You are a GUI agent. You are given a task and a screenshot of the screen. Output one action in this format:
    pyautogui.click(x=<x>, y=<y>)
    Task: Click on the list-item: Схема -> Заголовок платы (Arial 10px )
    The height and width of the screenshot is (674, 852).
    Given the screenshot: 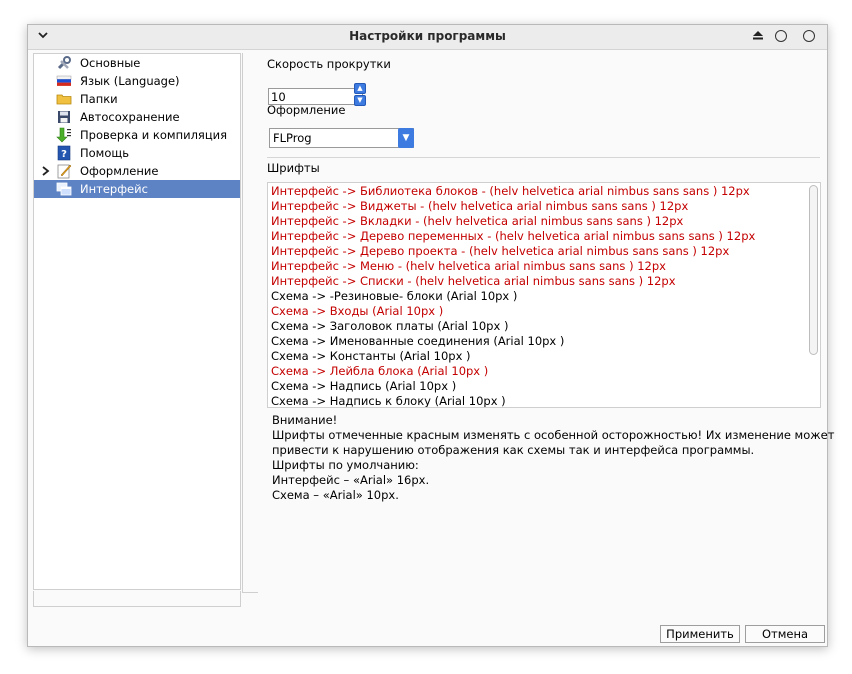 What is the action you would take?
    pyautogui.click(x=389, y=326)
    